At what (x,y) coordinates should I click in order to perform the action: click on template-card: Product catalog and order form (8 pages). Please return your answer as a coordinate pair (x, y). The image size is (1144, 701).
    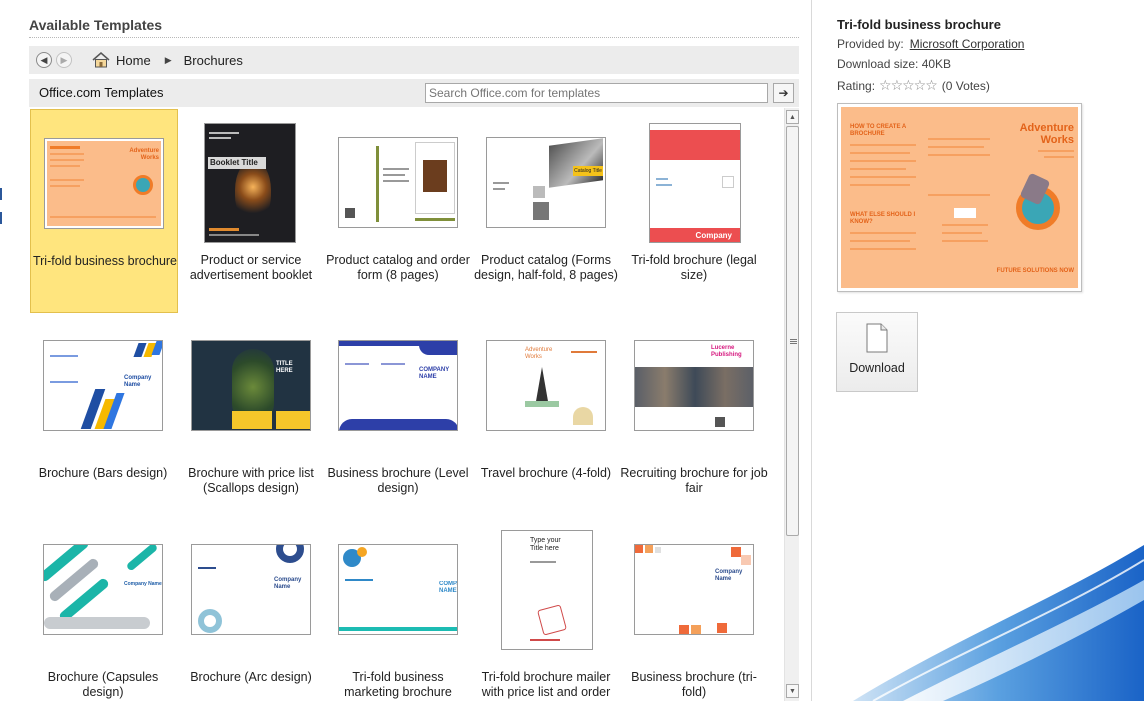
    Looking at the image, I should click on (398, 211).